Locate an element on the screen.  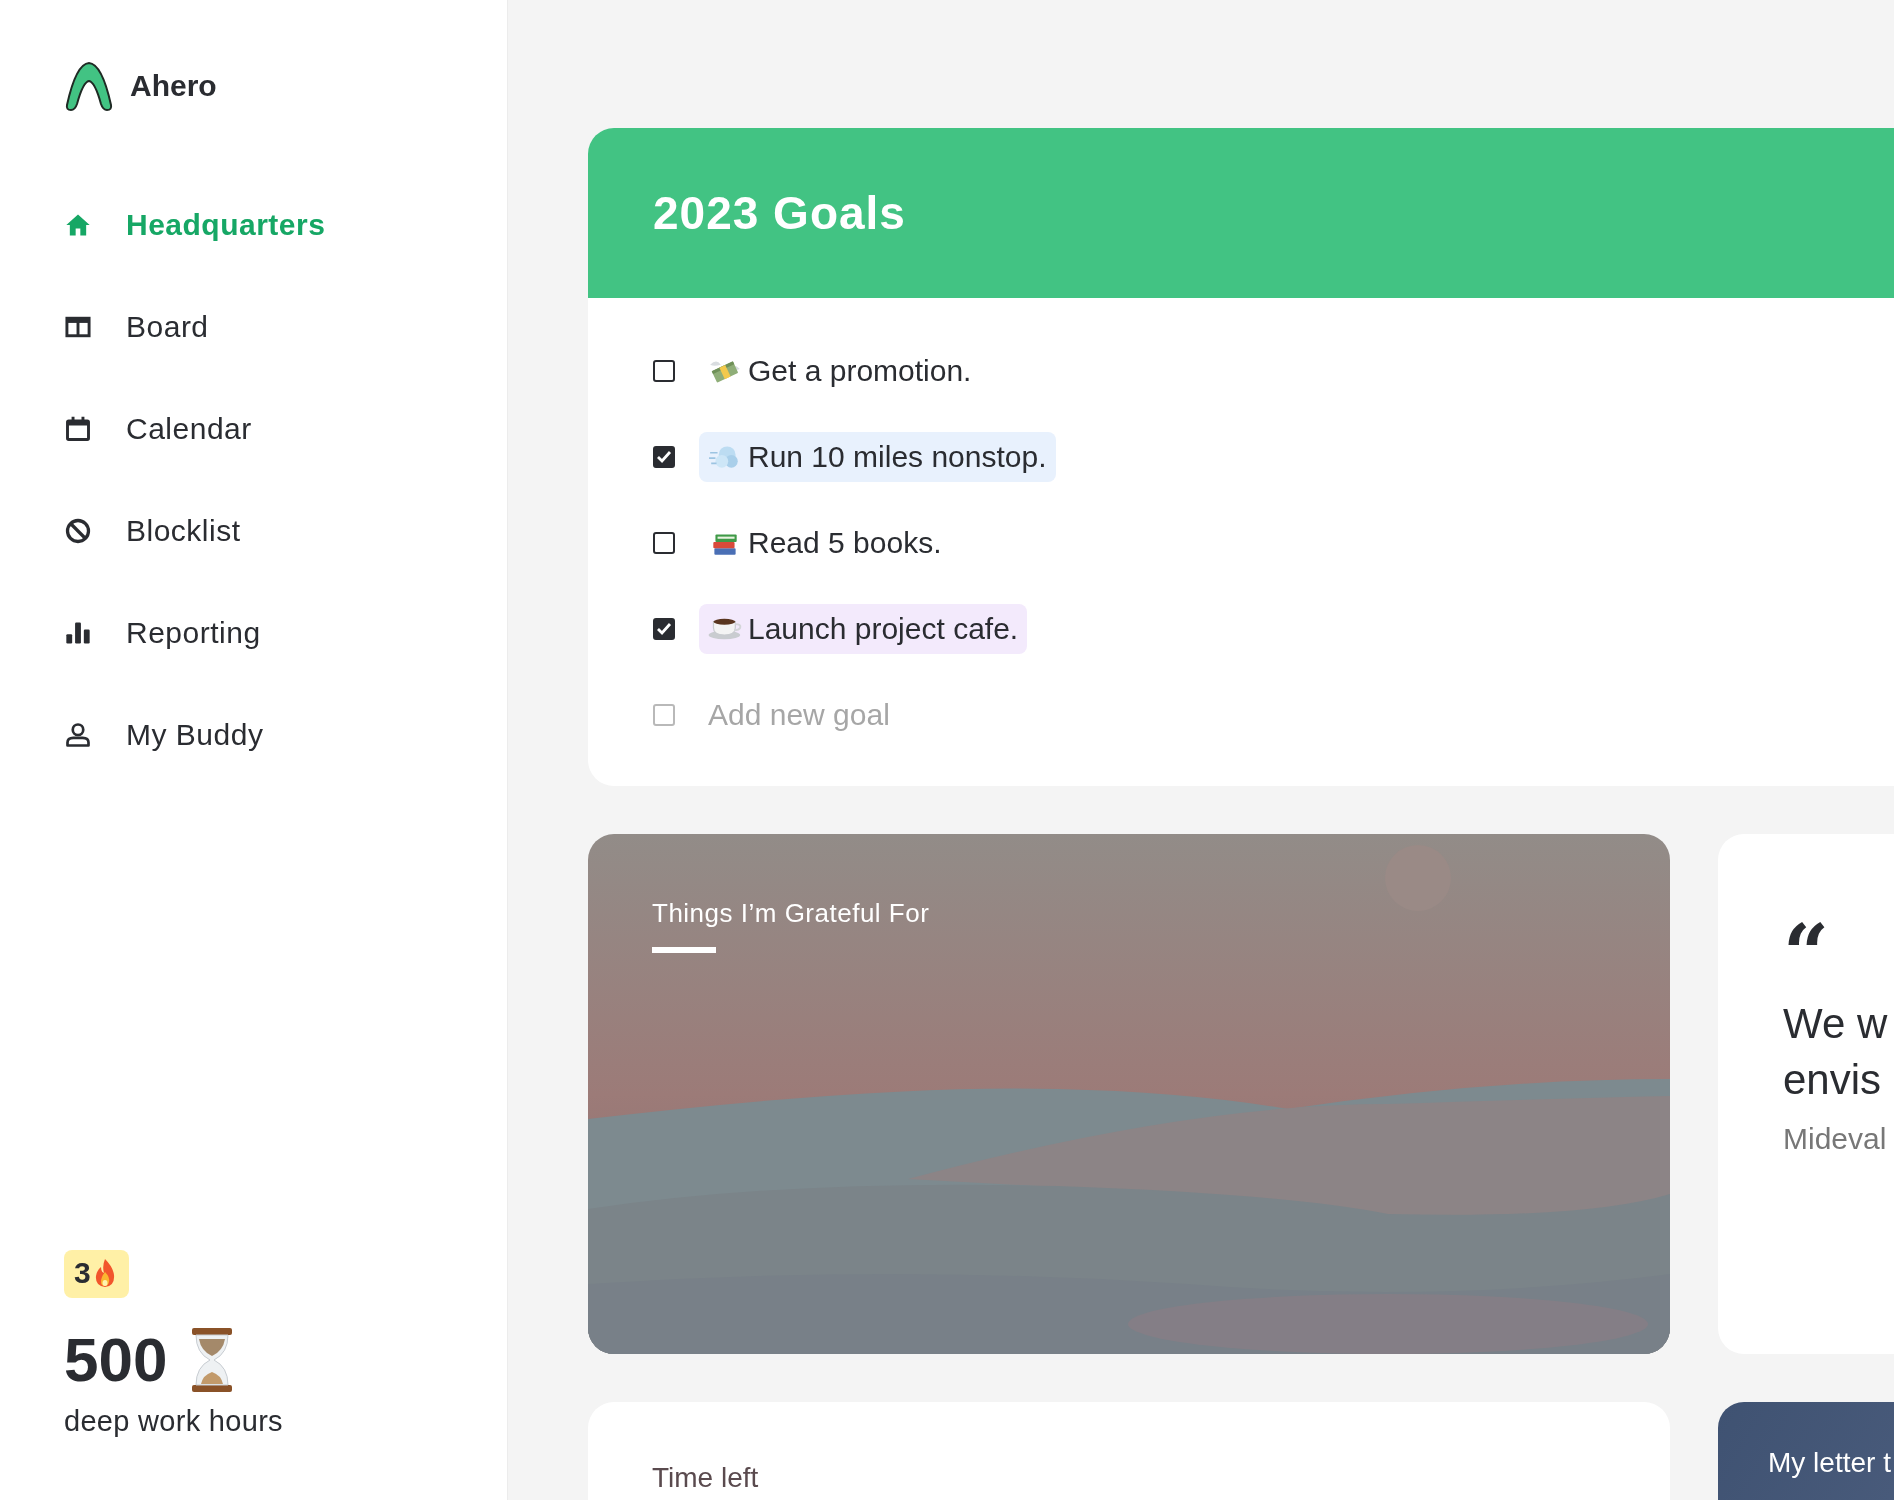
quote-author: Mideval is located at coordinates (1835, 1139).